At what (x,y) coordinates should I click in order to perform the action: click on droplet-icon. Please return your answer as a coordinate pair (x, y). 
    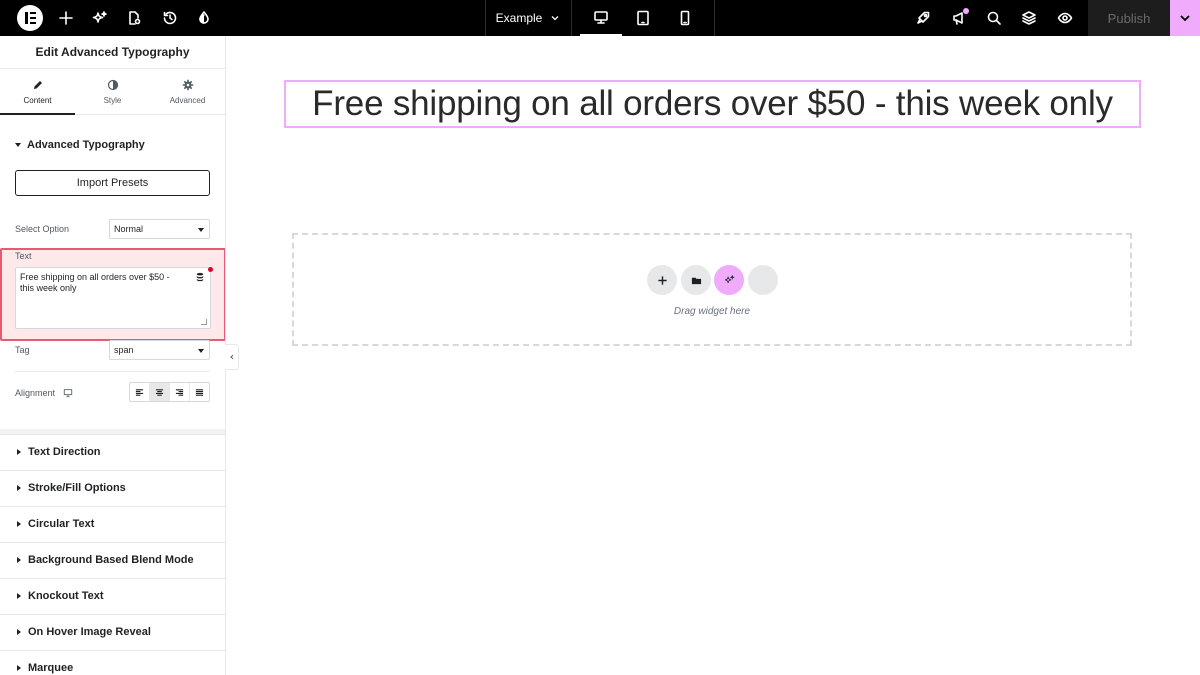
    Looking at the image, I should click on (204, 17).